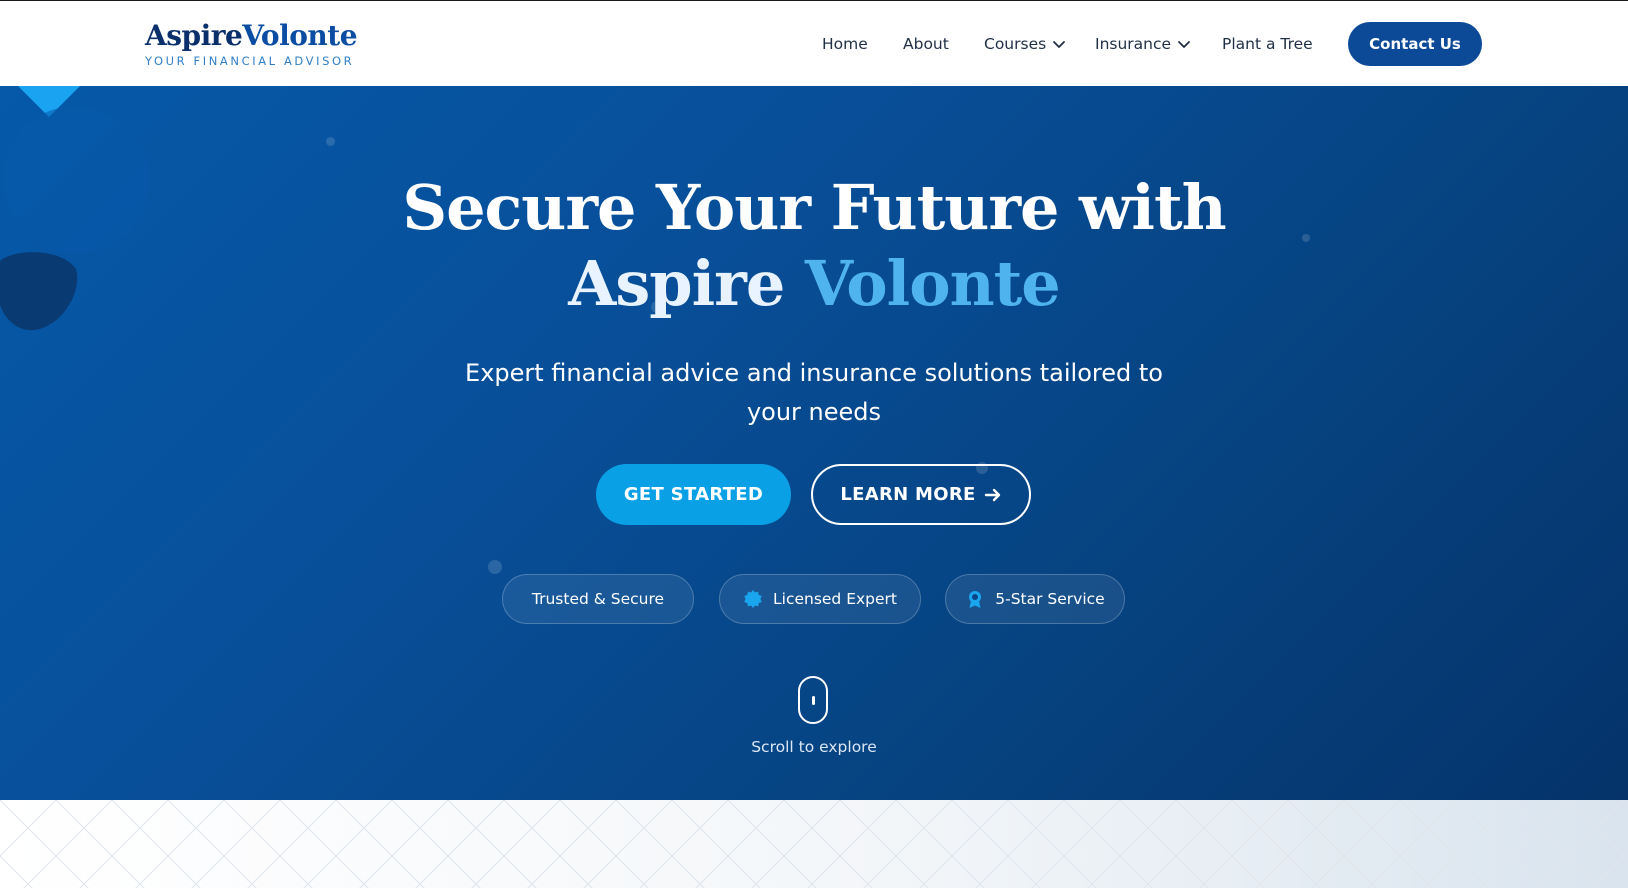  What do you see at coordinates (814, 747) in the screenshot?
I see `scroll-to-explore: Scroll to explore` at bounding box center [814, 747].